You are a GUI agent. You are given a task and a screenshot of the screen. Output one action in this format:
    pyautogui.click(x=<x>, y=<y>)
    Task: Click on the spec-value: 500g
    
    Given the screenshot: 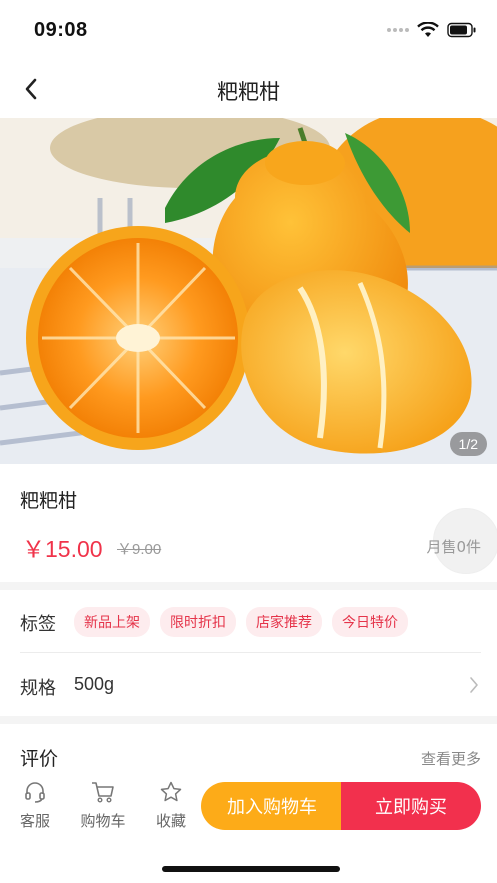 What is the action you would take?
    pyautogui.click(x=94, y=684)
    